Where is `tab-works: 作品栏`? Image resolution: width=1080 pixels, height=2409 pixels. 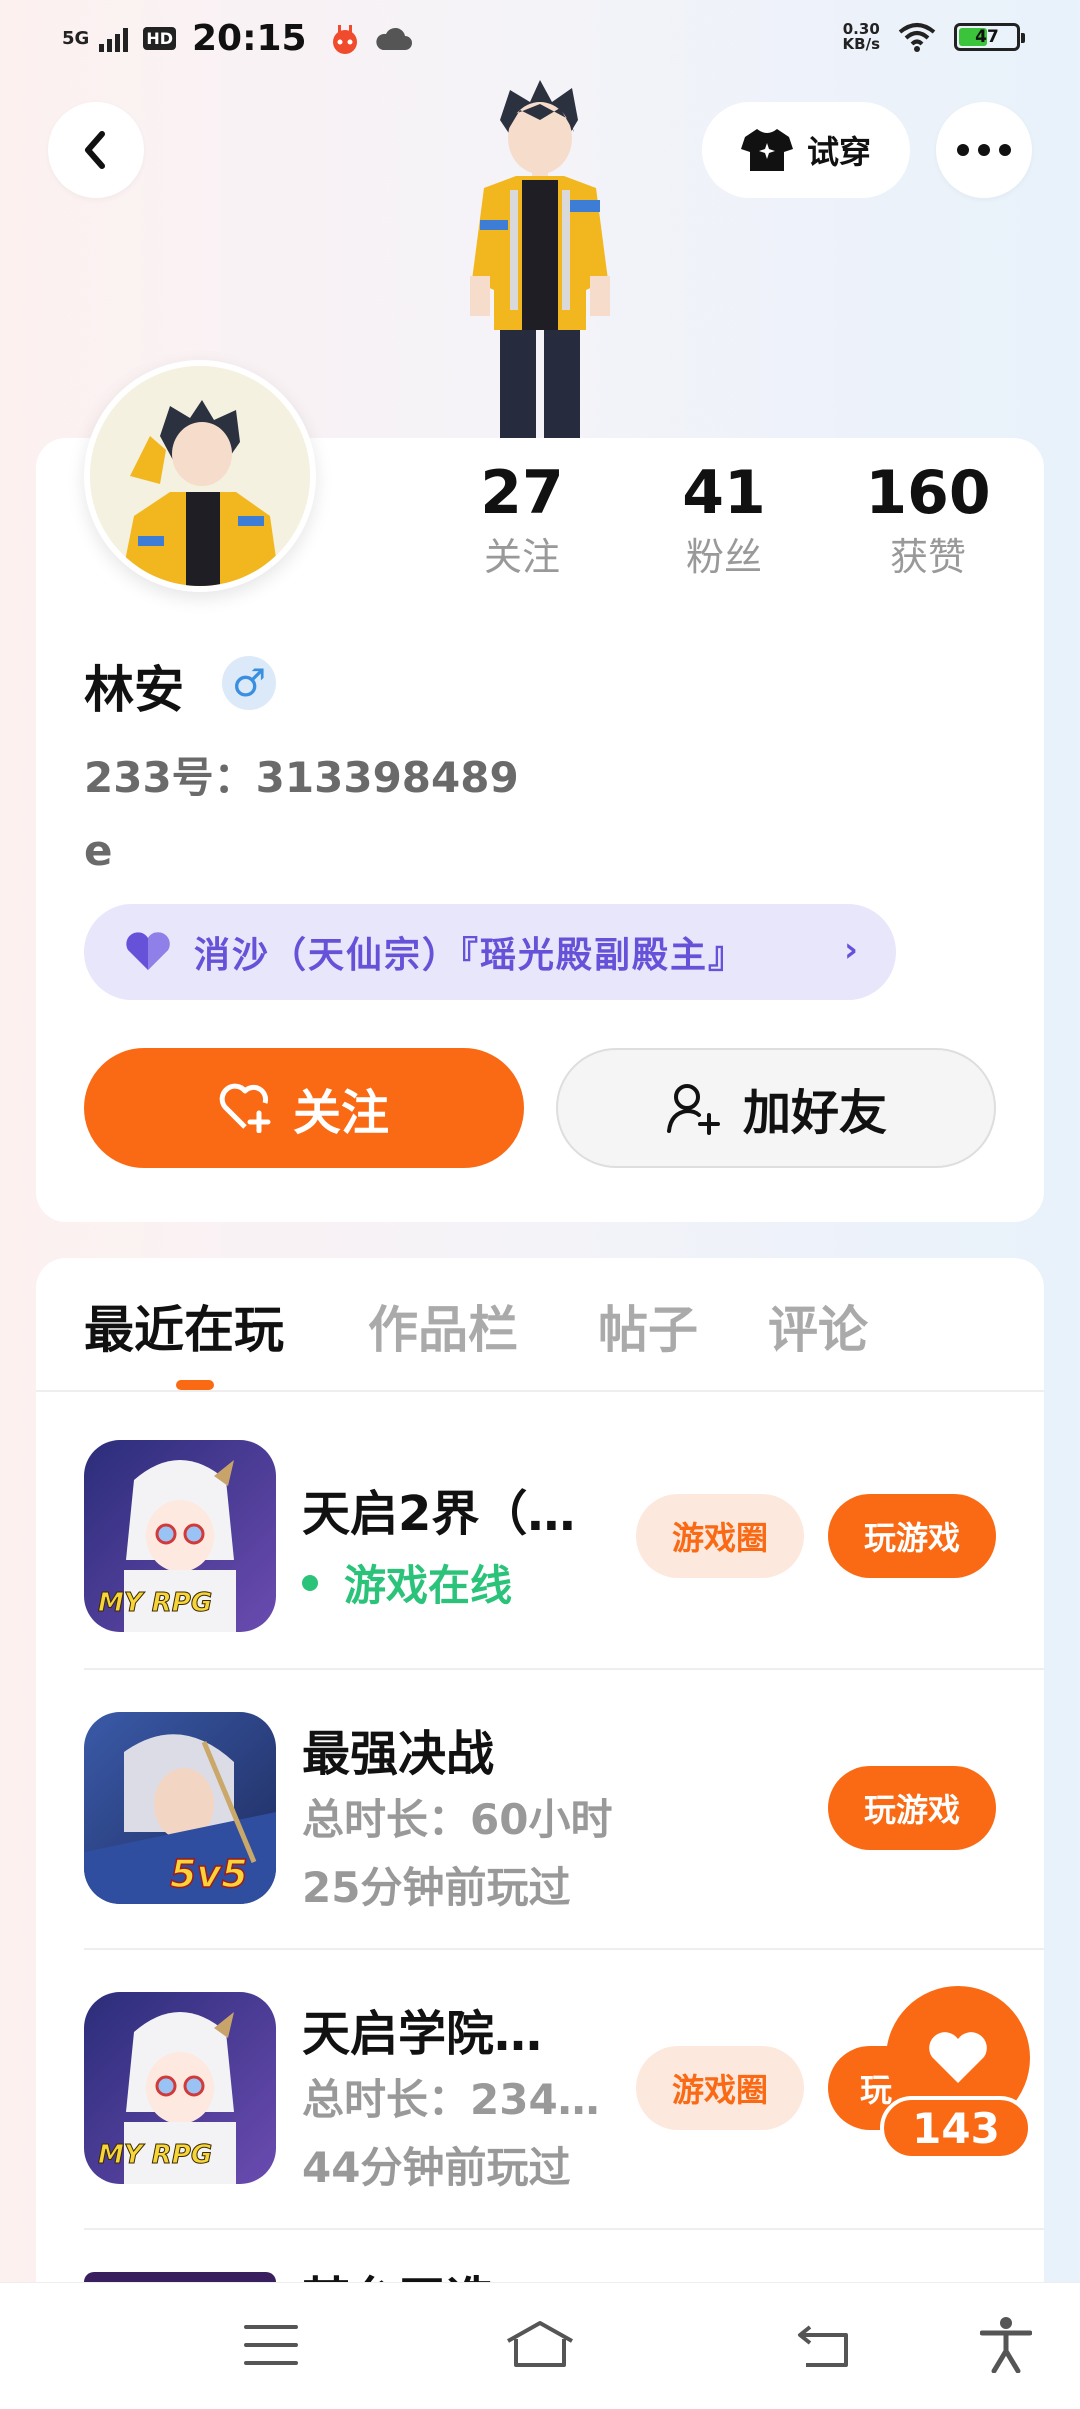 tab-works: 作品栏 is located at coordinates (443, 1326).